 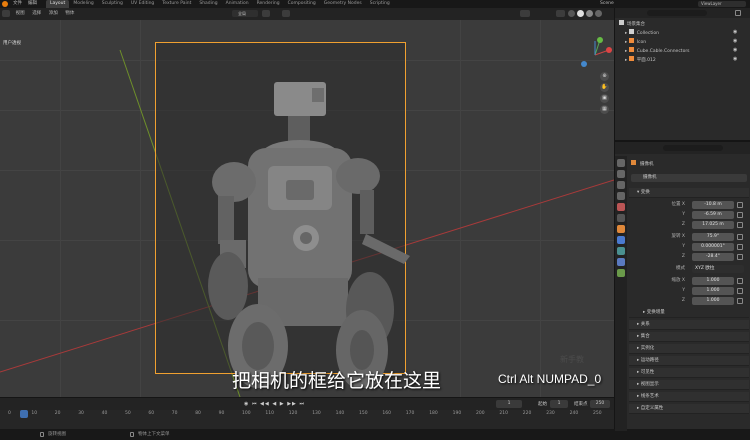 I want to click on menu-select: 选择, so click(x=36, y=13).